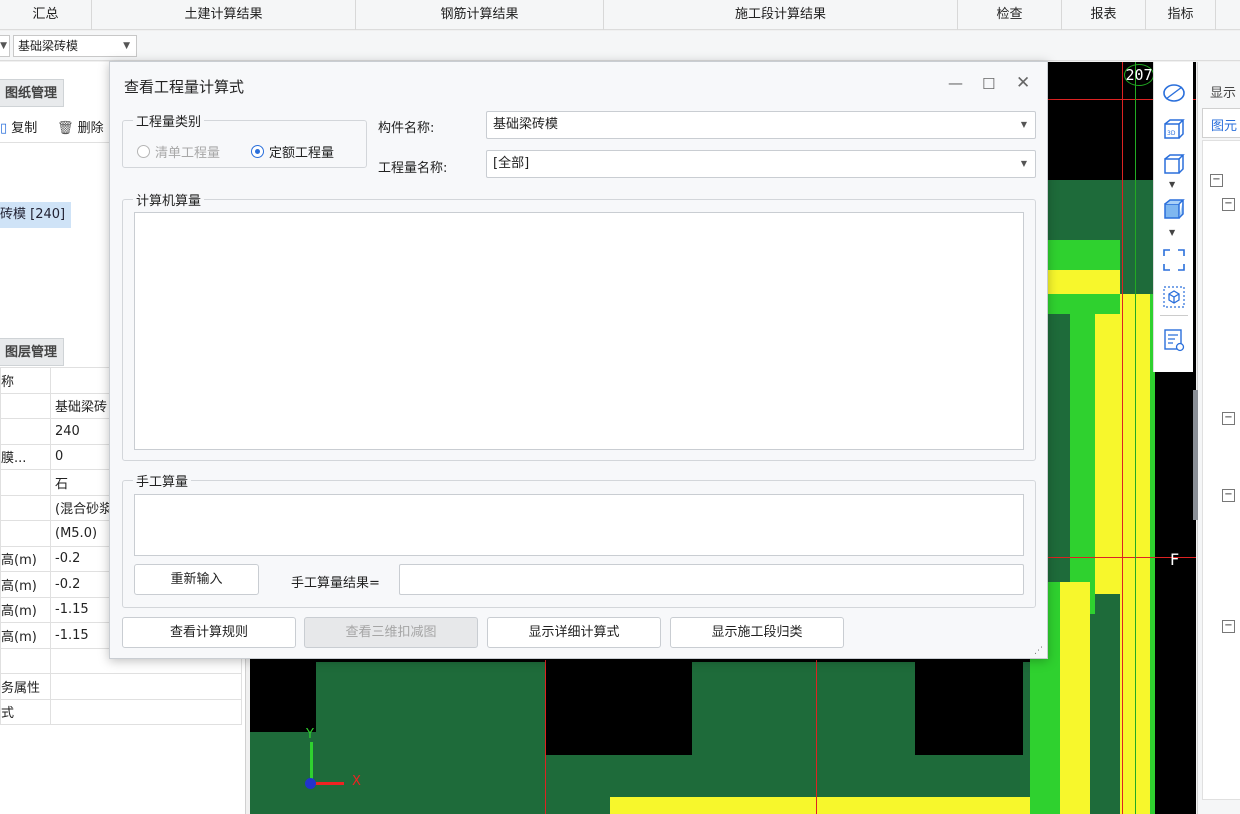  What do you see at coordinates (310, 734) in the screenshot?
I see `y-axis-label: Y` at bounding box center [310, 734].